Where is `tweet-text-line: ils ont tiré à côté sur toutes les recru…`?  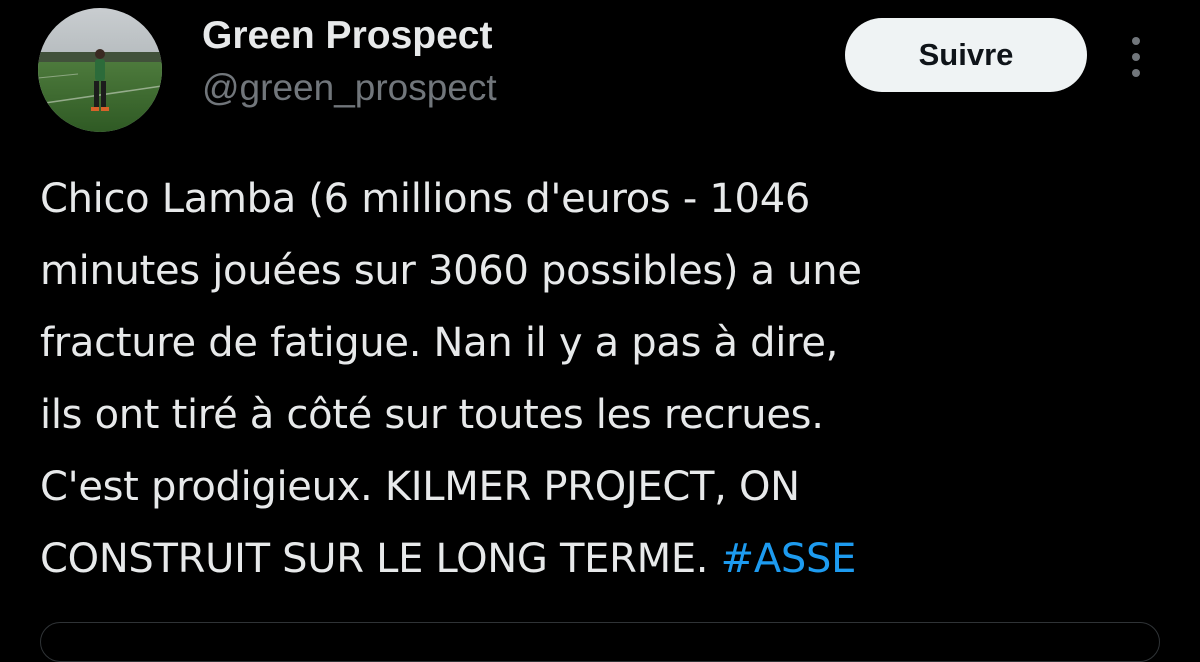
tweet-text-line: ils ont tiré à côté sur toutes les recru… is located at coordinates (432, 415).